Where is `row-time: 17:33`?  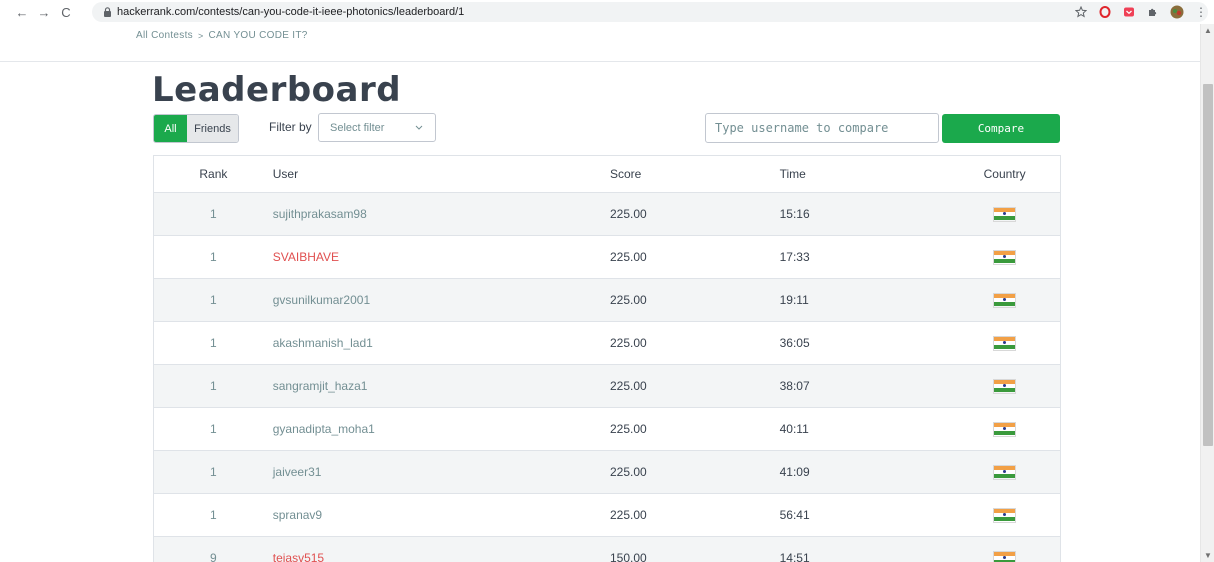
row-time: 17:33 is located at coordinates (794, 257).